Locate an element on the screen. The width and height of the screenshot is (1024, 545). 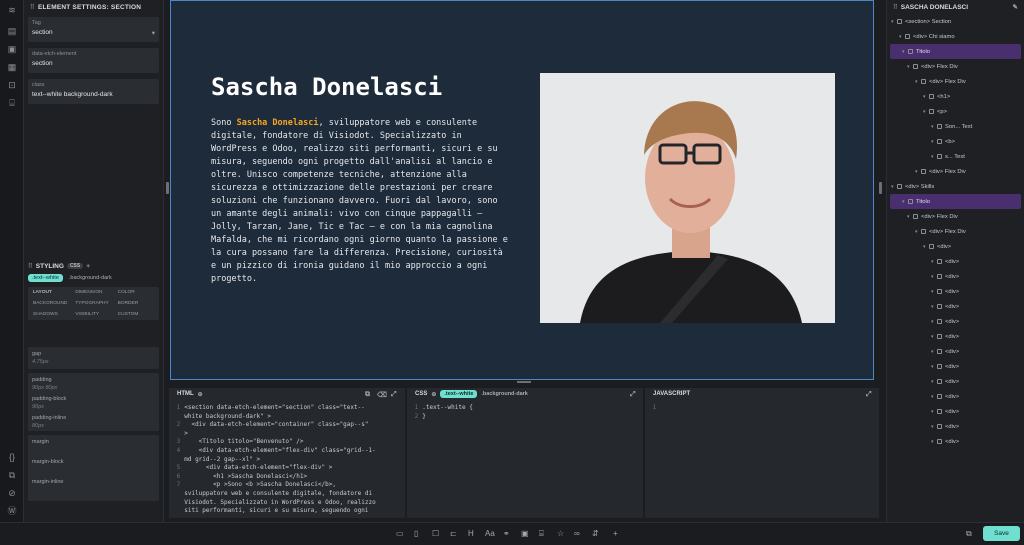
tree-row: ▾ Son... Text is located at coordinates (955, 126).